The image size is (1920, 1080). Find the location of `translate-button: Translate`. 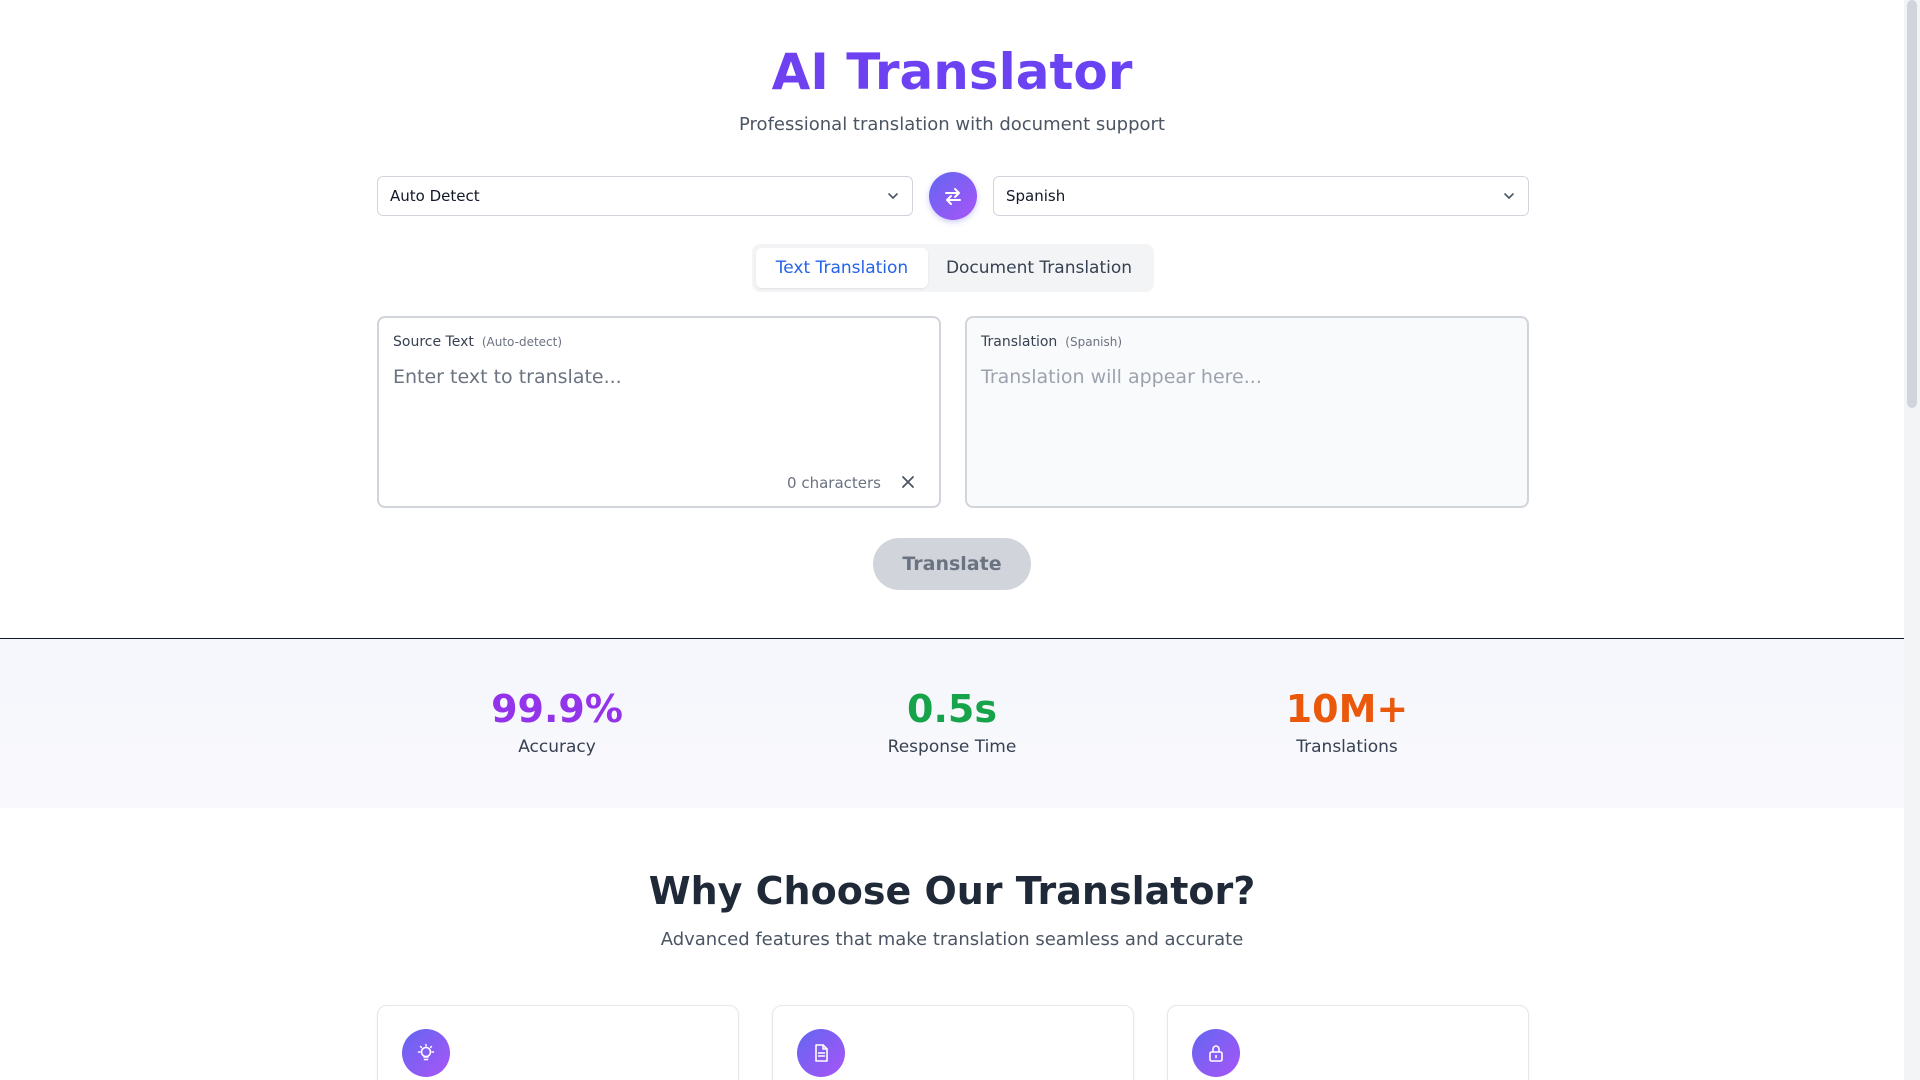

translate-button: Translate is located at coordinates (952, 564).